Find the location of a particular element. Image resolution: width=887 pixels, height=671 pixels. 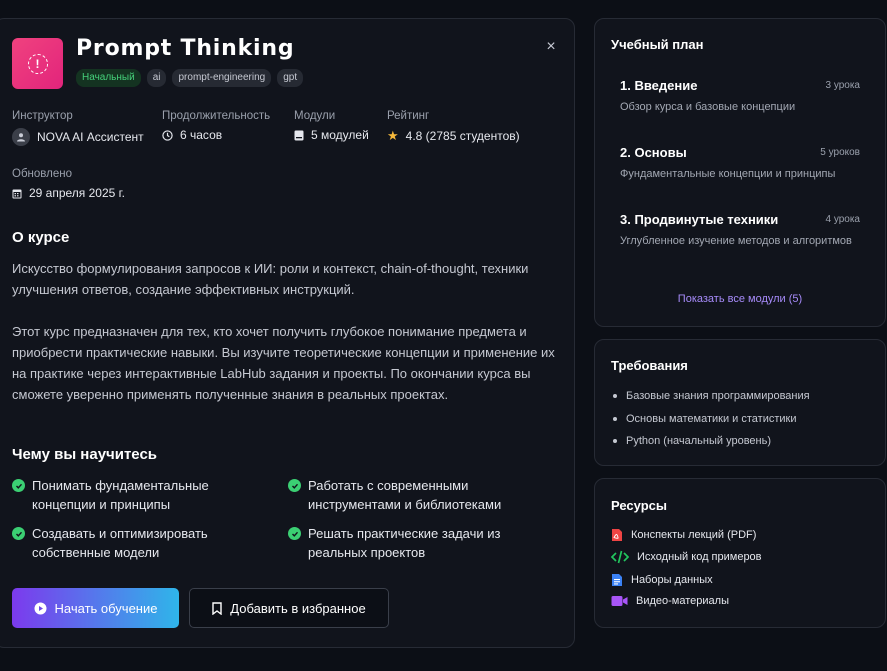

resource-label: Наборы данных is located at coordinates (672, 580).